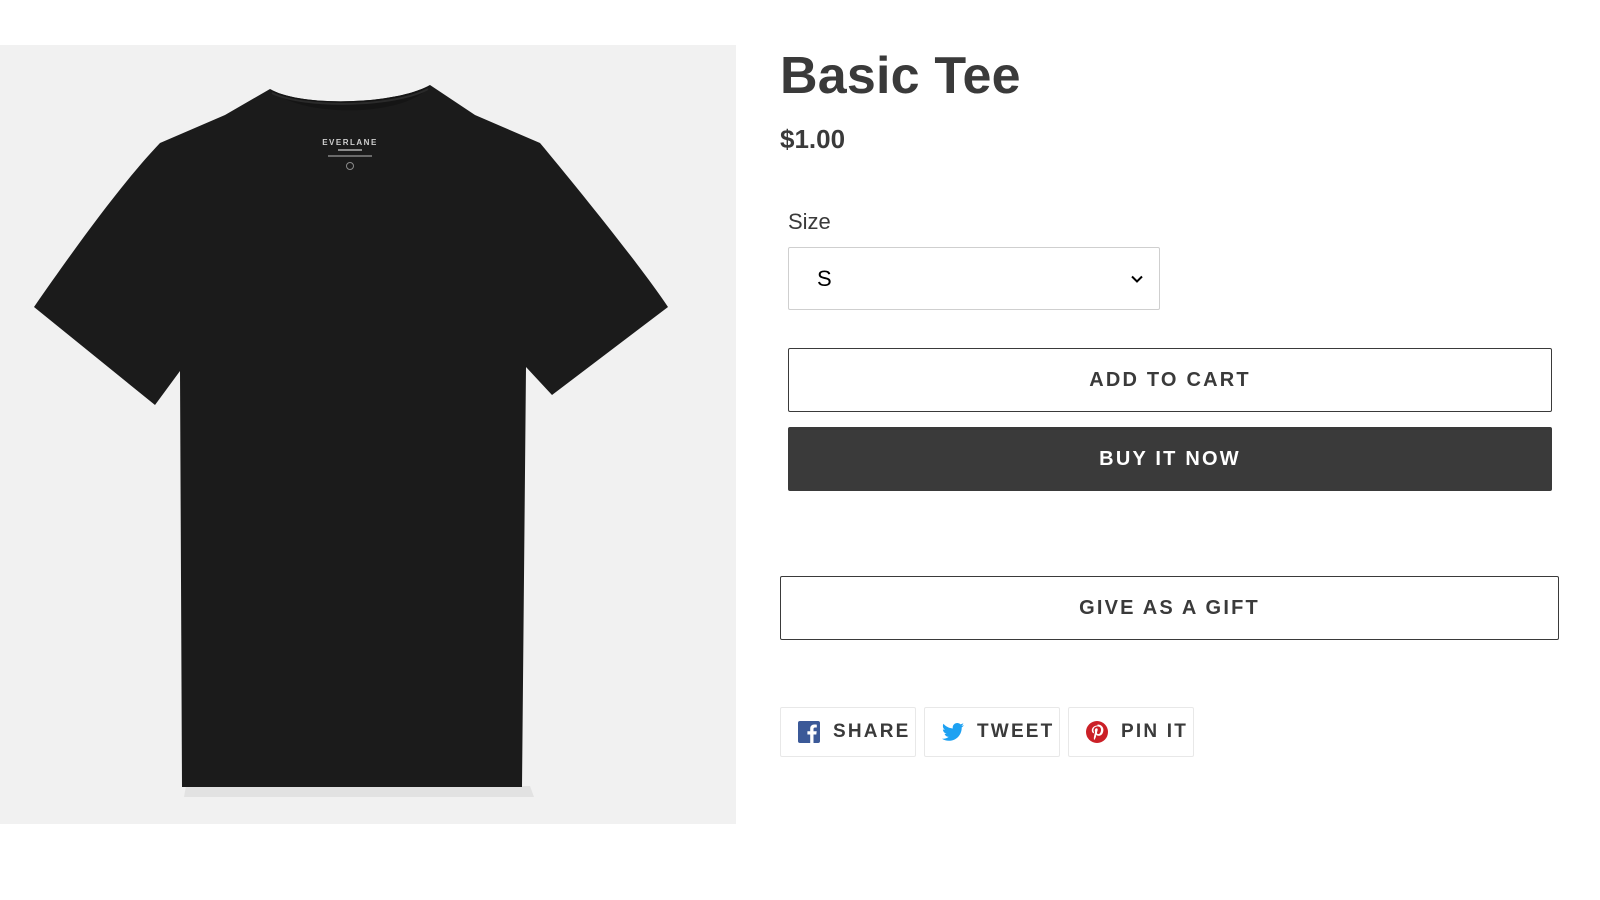  I want to click on twitter-icon, so click(953, 732).